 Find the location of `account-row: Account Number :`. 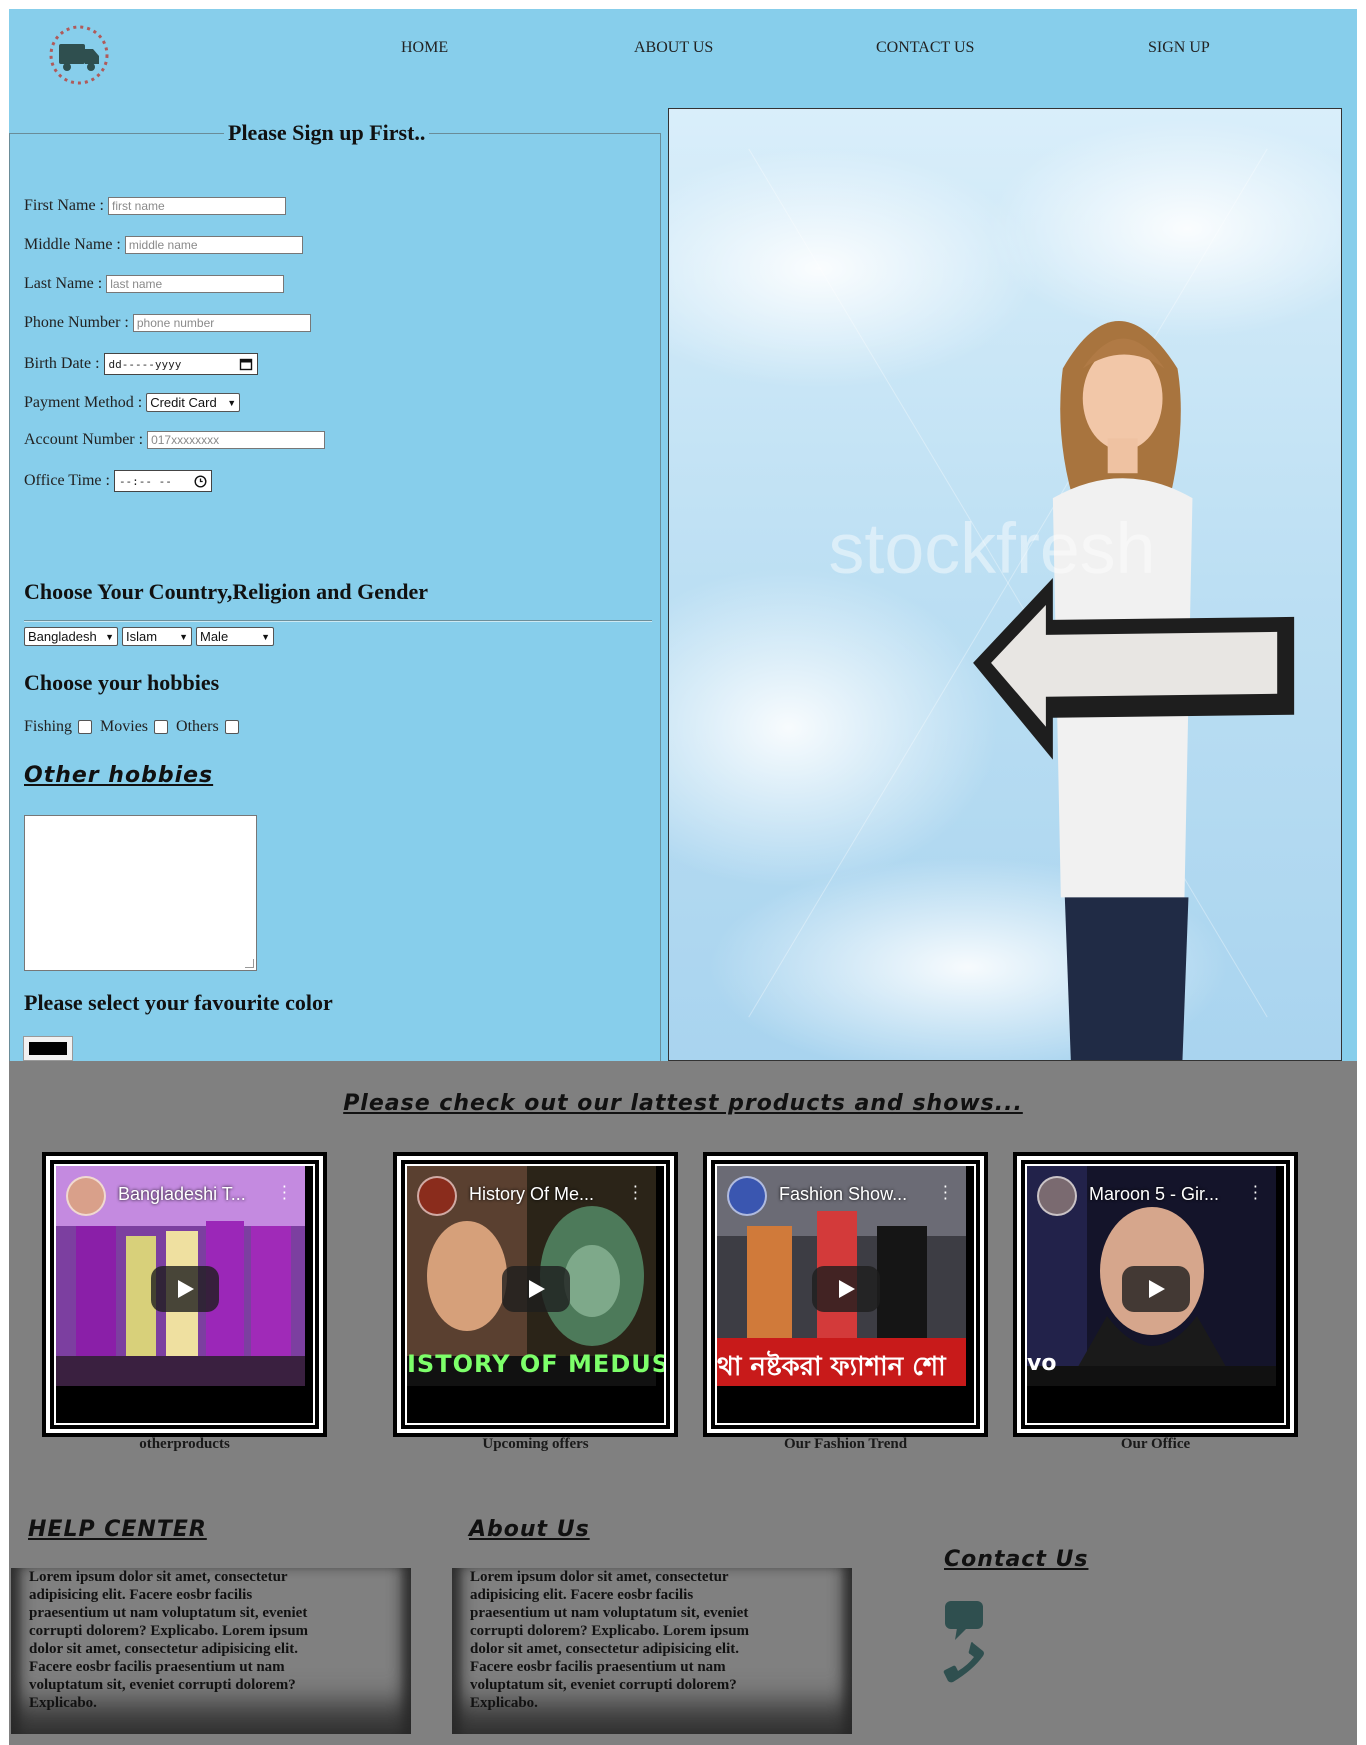

account-row: Account Number : is located at coordinates (175, 440).